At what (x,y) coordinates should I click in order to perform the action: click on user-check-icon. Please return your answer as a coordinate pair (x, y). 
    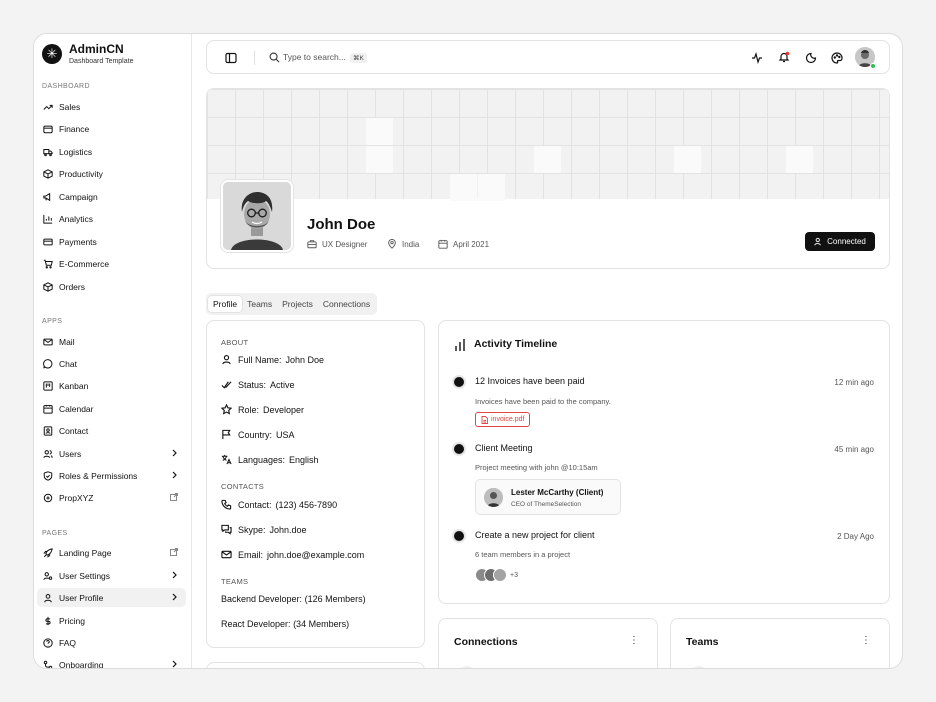
    Looking at the image, I should click on (817, 241).